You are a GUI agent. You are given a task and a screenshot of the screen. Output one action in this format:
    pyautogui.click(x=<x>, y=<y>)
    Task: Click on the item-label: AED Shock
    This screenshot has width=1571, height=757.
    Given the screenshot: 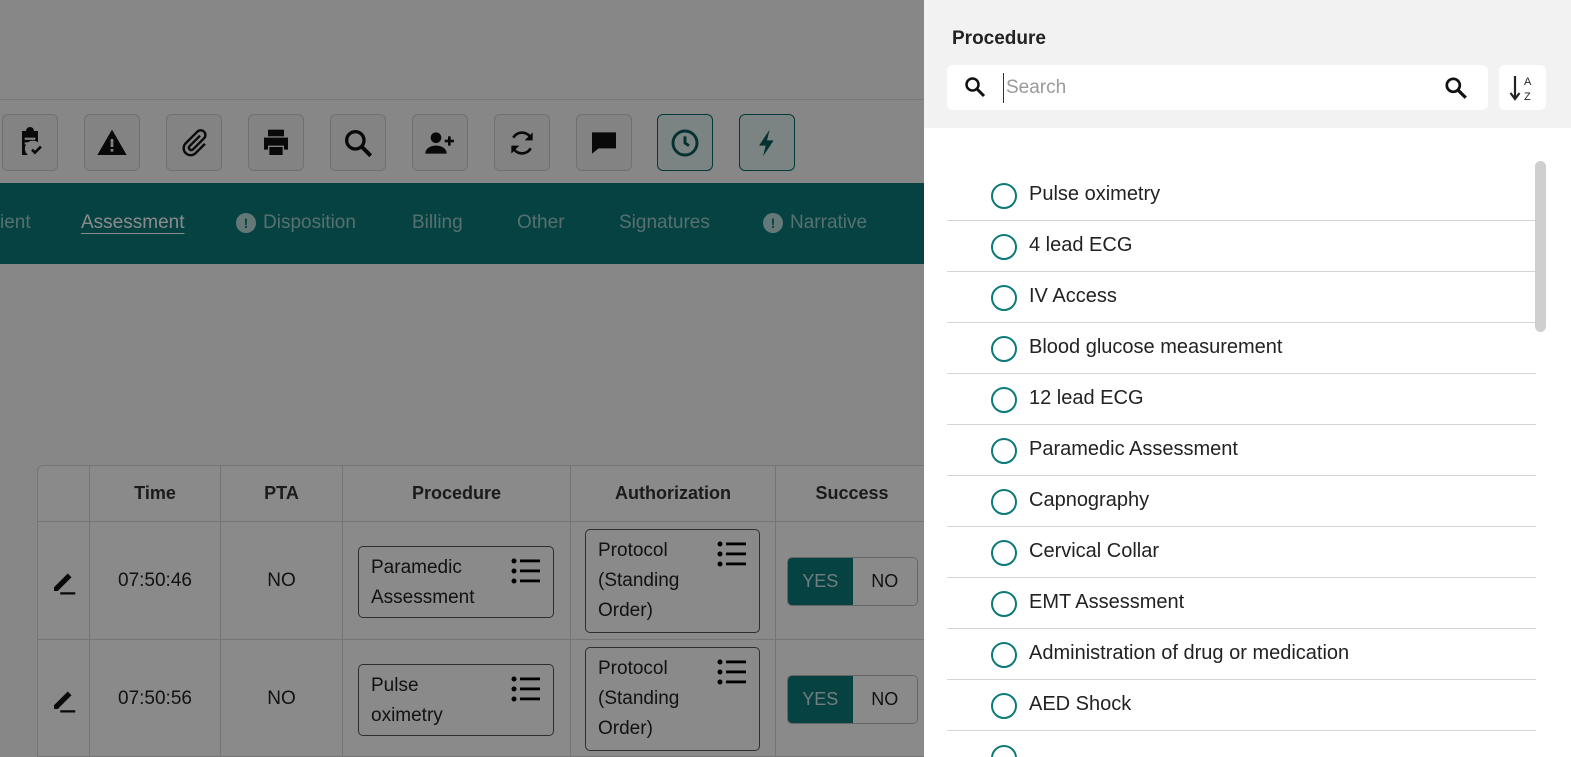 What is the action you would take?
    pyautogui.click(x=1080, y=704)
    